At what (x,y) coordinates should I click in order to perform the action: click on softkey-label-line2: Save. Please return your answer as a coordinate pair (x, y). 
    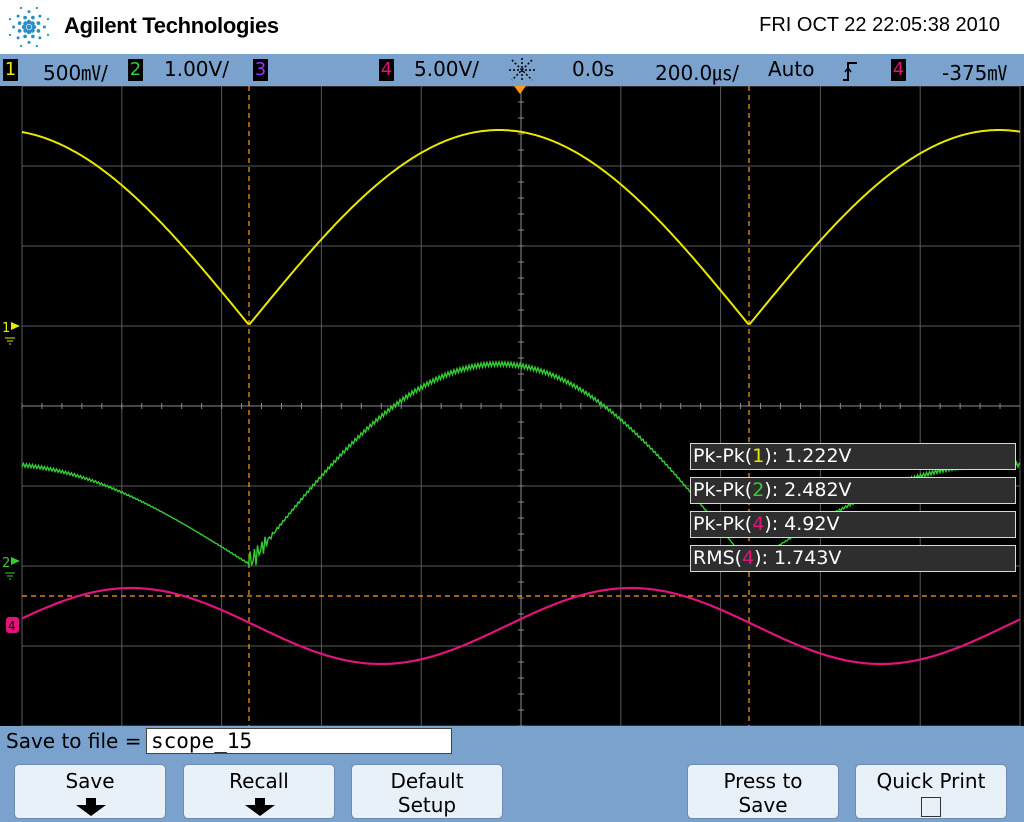
    Looking at the image, I should click on (763, 805).